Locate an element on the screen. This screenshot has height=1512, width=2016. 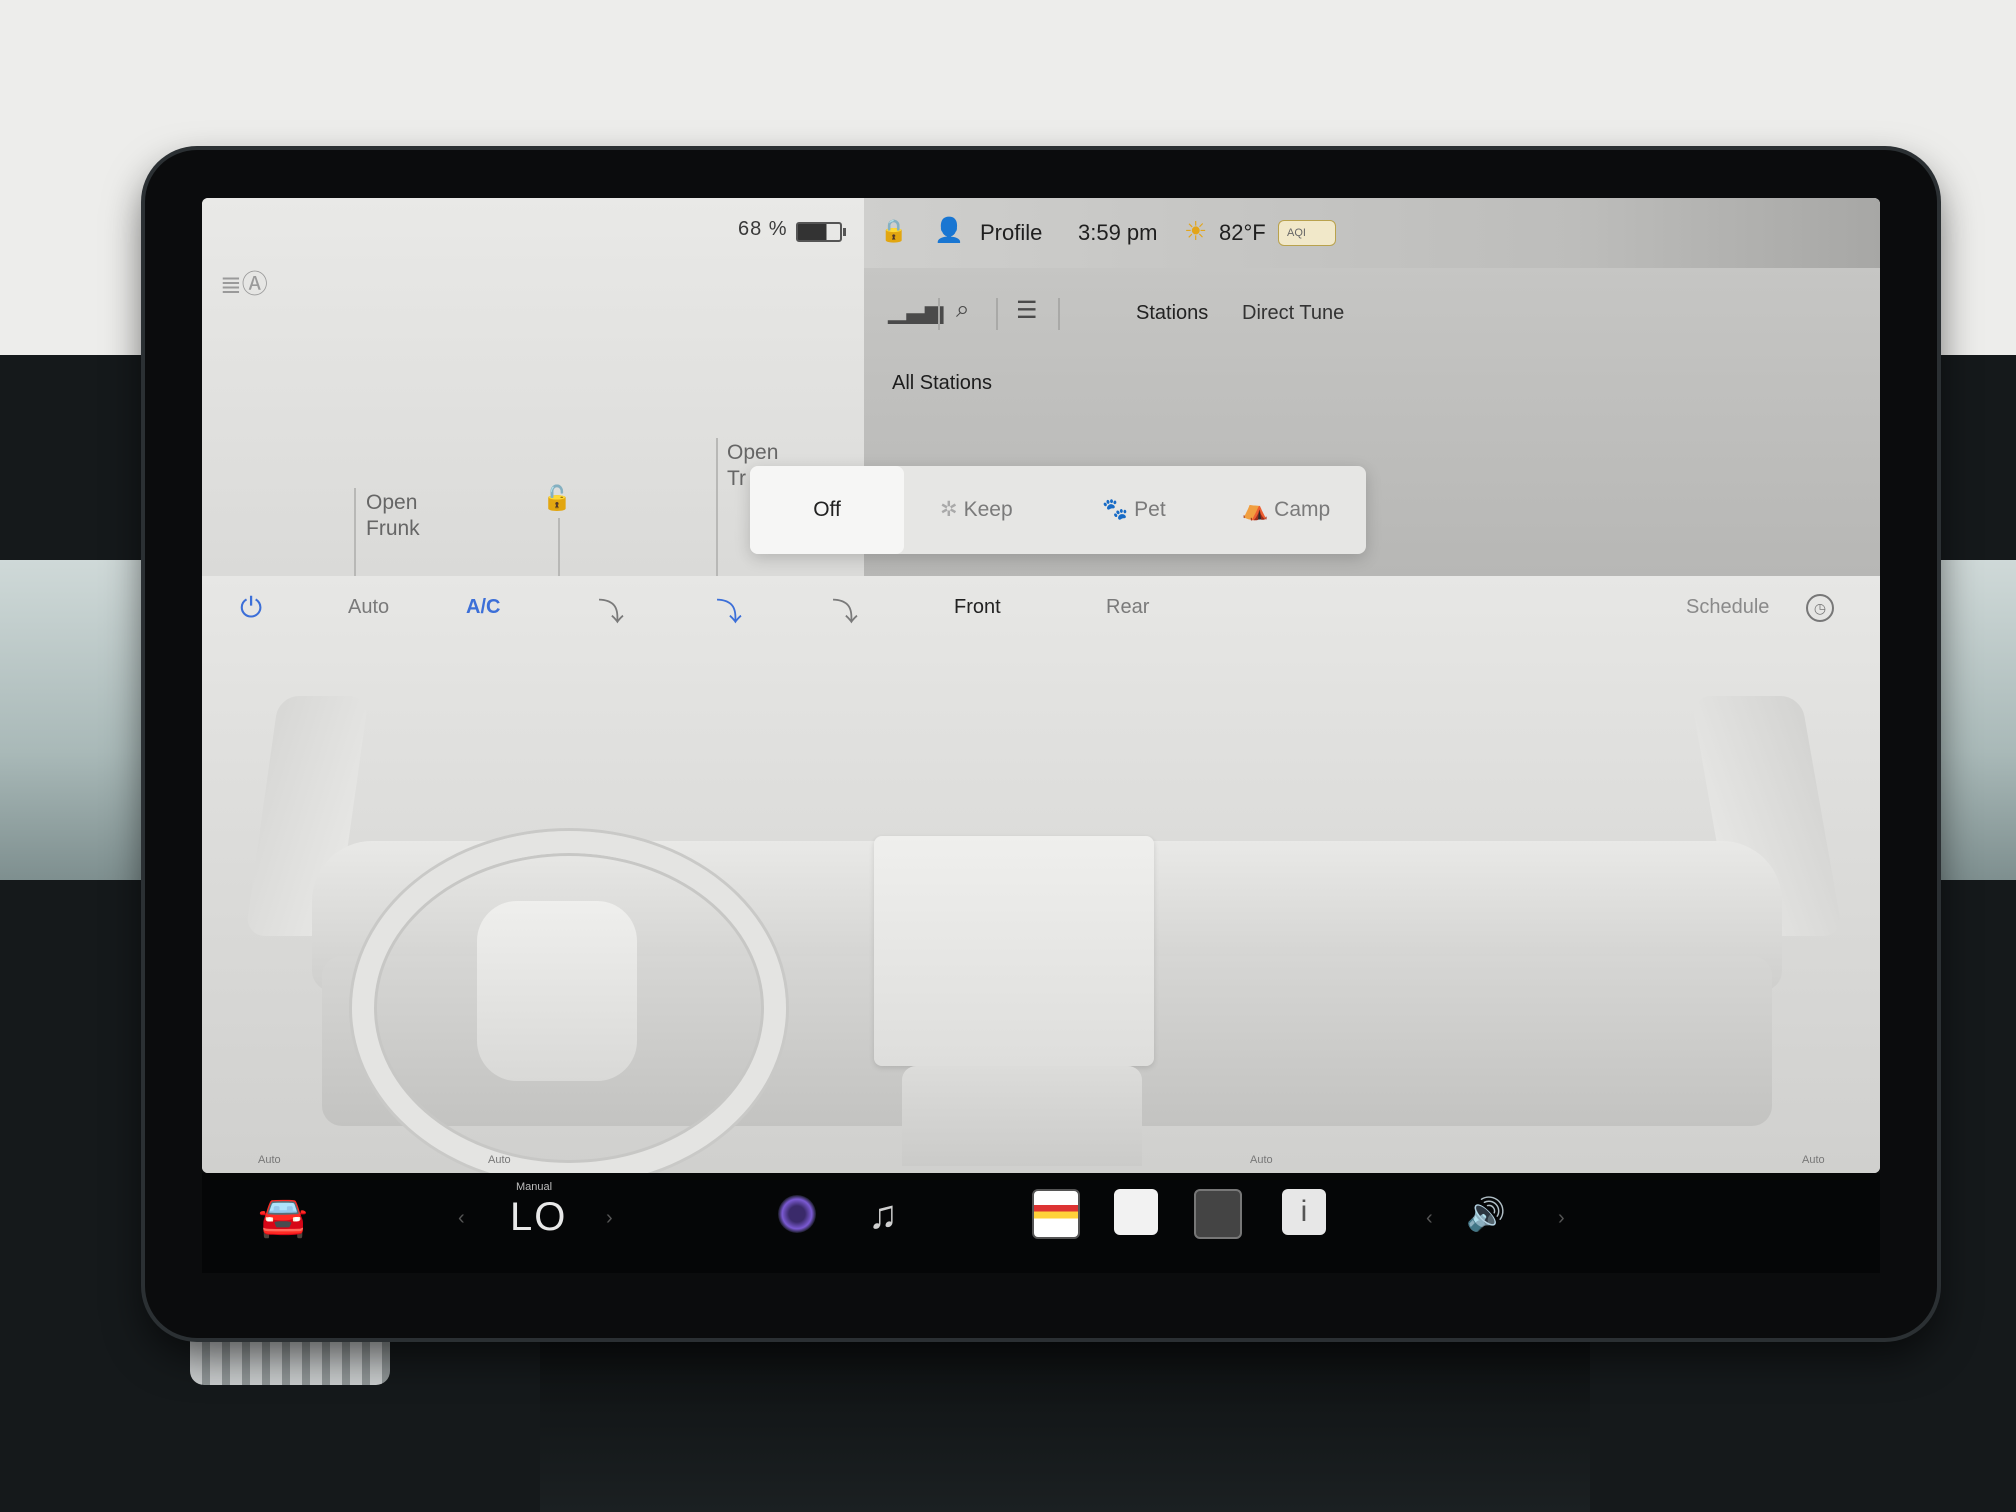
vent-face-feet-icon: ⤵ is located at coordinates (729, 610).